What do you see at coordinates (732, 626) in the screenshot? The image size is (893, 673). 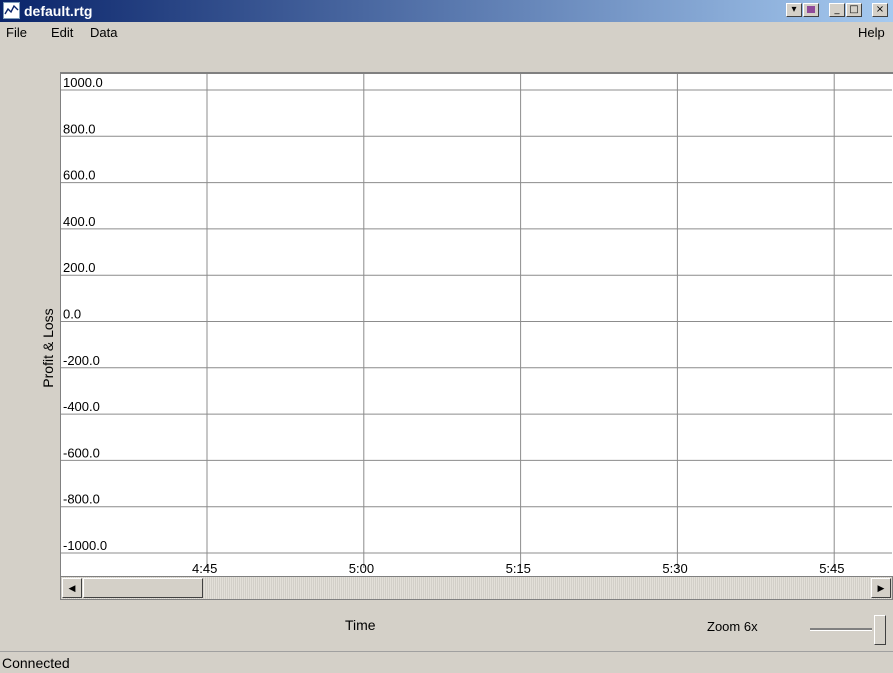 I see `zoom-label: Zoom 6x` at bounding box center [732, 626].